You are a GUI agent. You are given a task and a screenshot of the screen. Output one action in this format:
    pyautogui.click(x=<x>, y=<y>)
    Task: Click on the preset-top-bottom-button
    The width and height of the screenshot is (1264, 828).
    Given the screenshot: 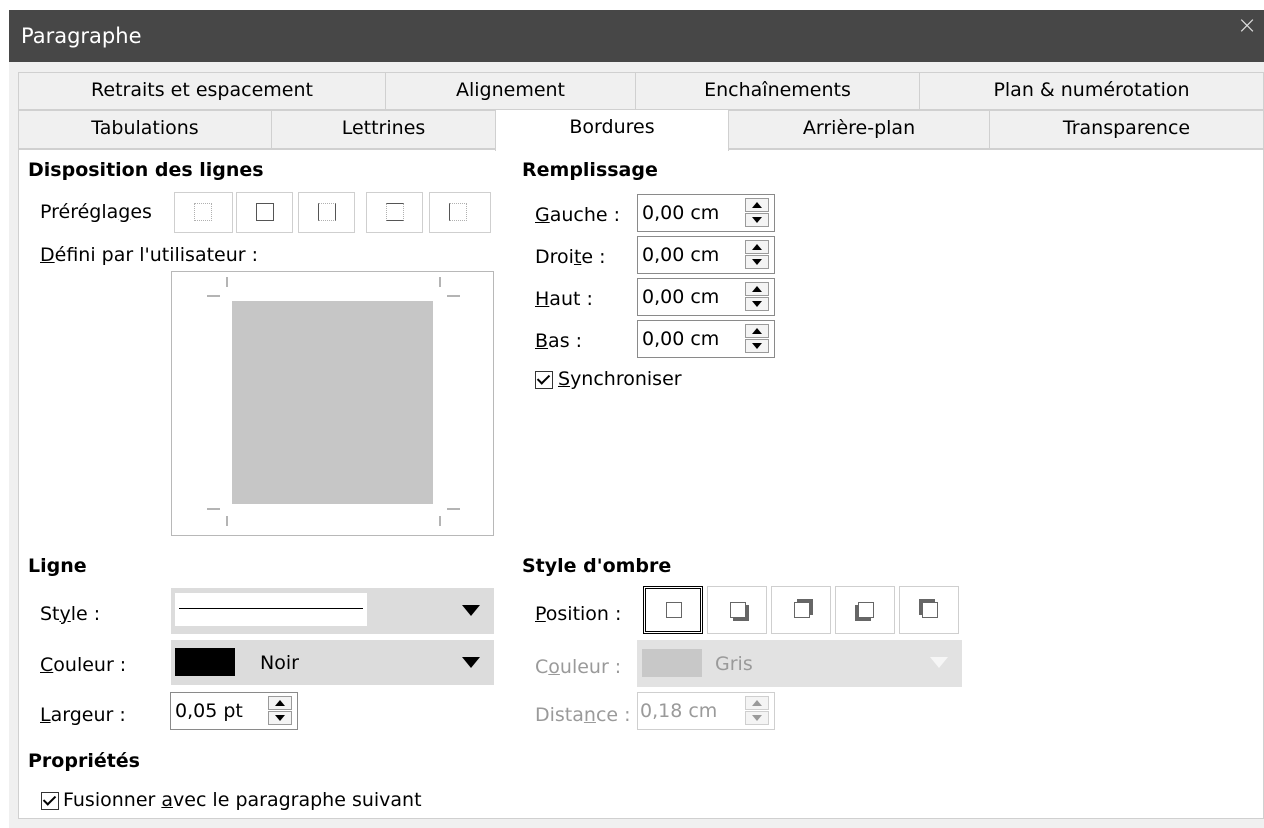 What is the action you would take?
    pyautogui.click(x=394, y=212)
    